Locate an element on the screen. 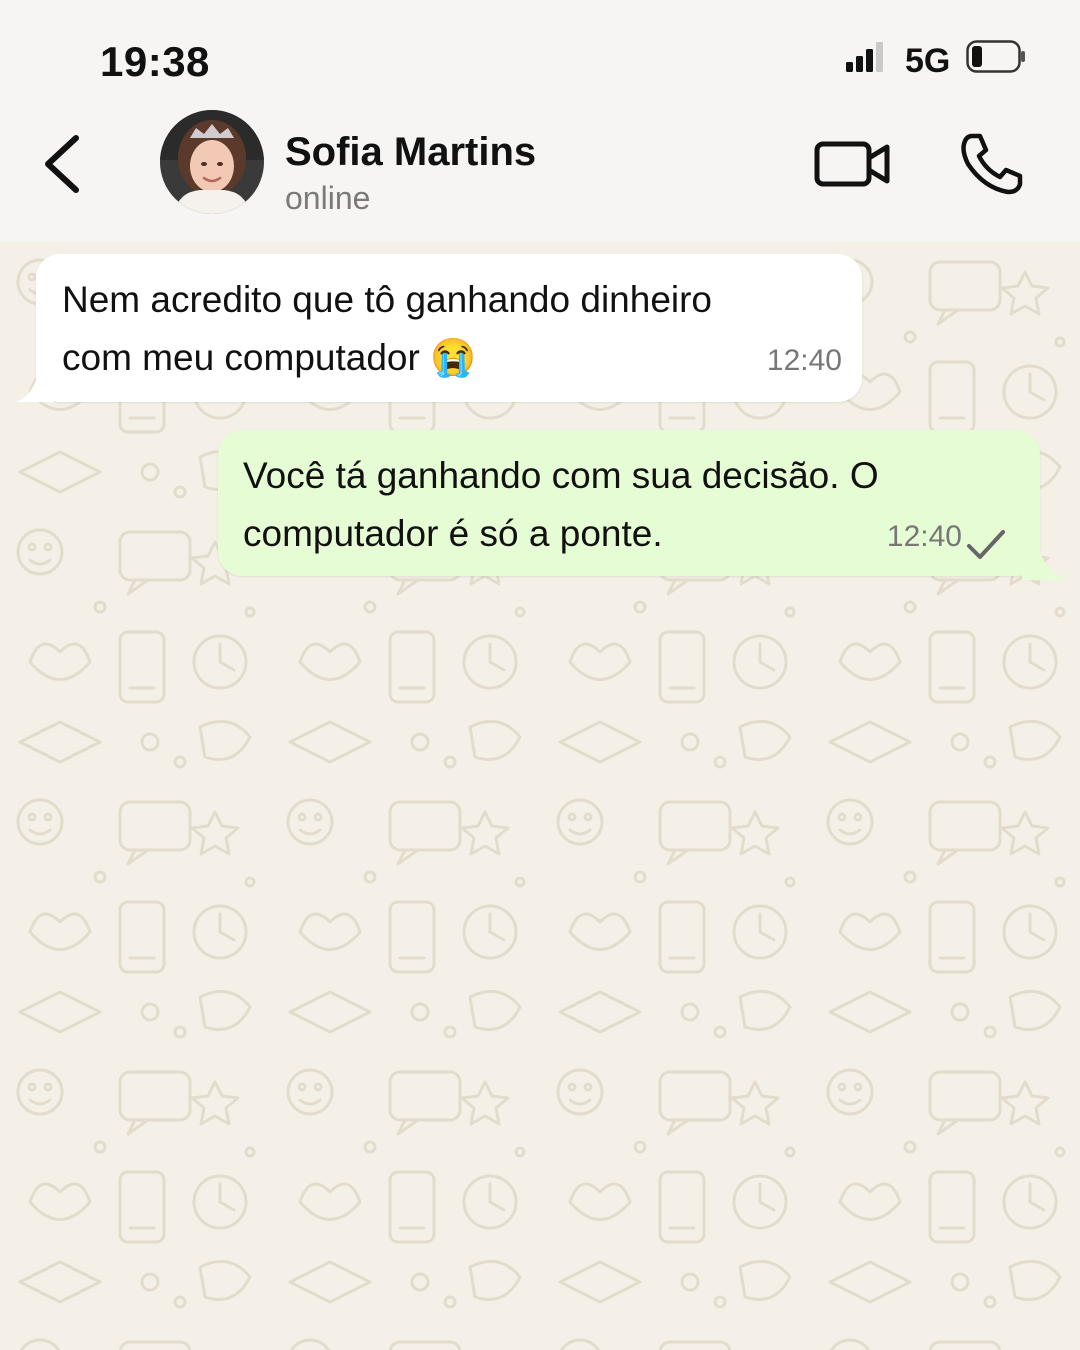 Image resolution: width=1080 pixels, height=1350 pixels. video-call-icon is located at coordinates (852, 164).